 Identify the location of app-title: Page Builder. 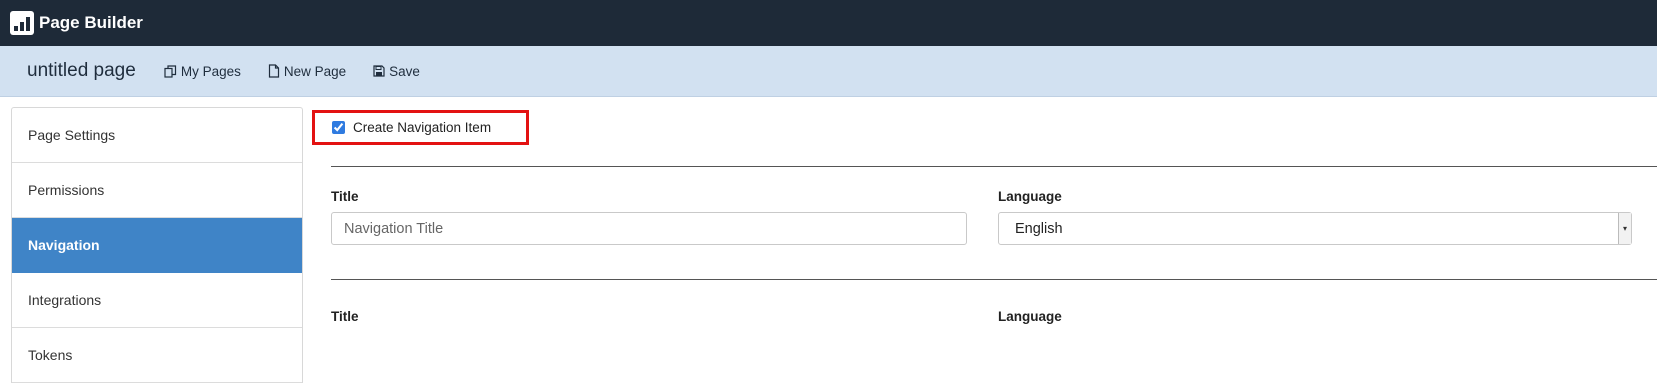
(91, 22).